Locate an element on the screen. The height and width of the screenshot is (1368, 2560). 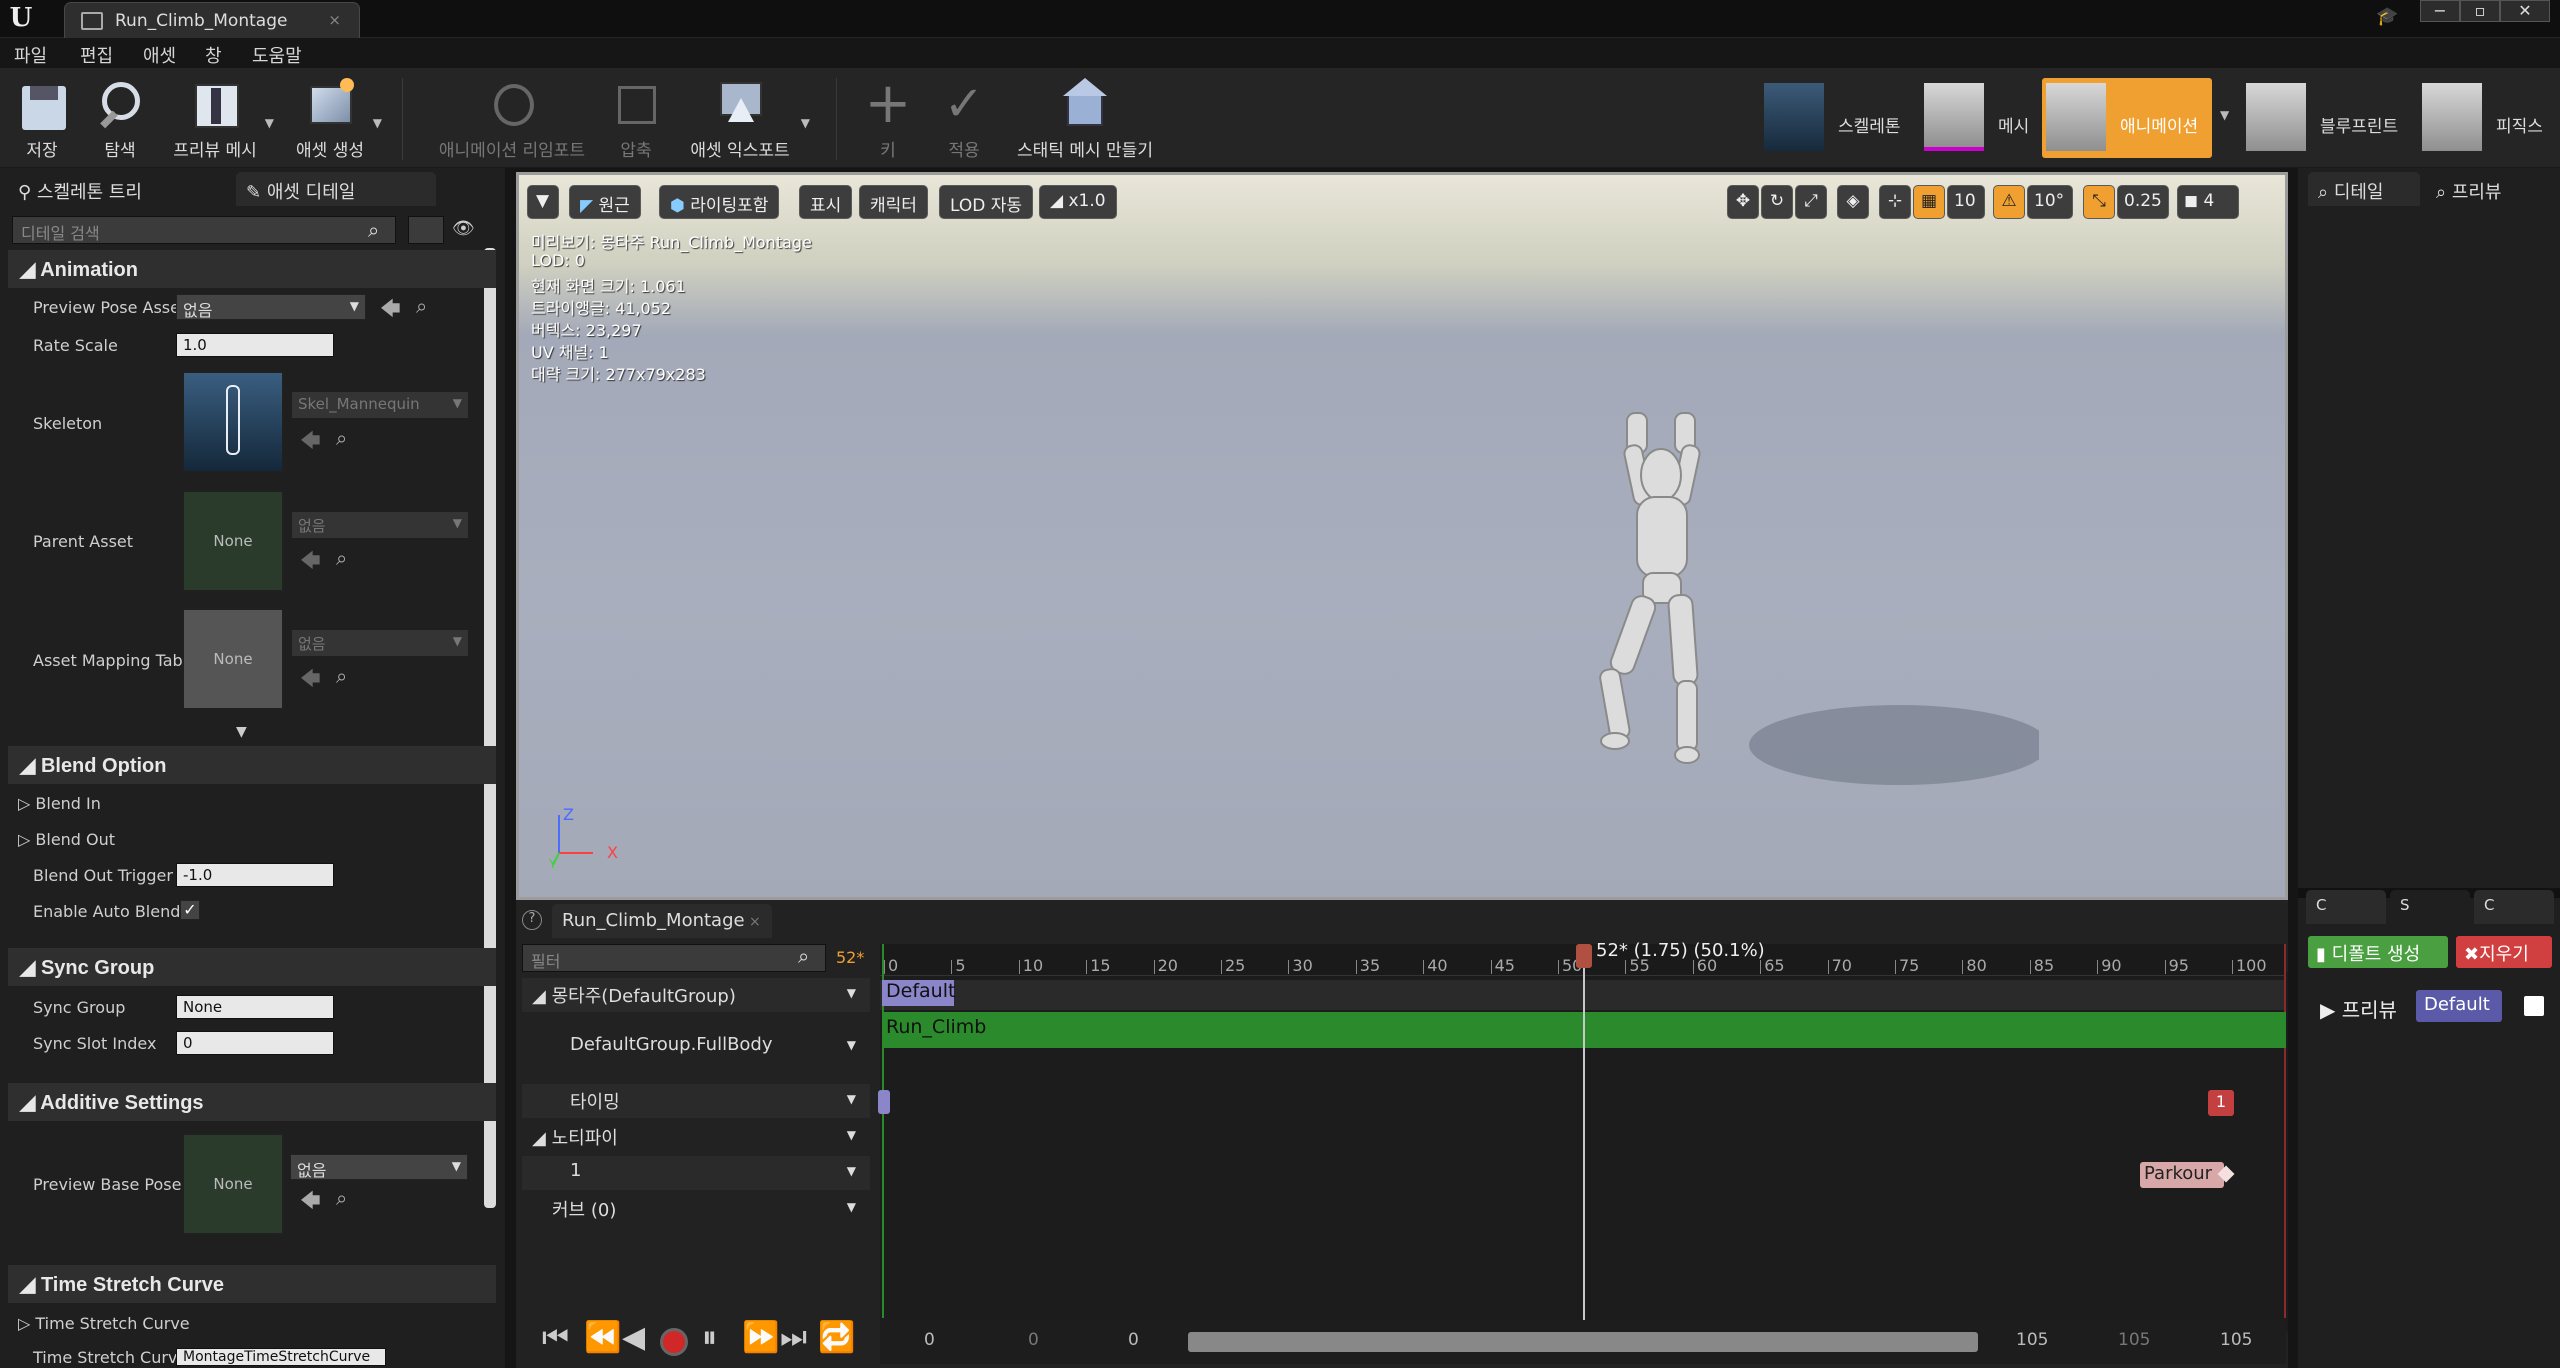
eye-icon: 👁 is located at coordinates (463, 228).